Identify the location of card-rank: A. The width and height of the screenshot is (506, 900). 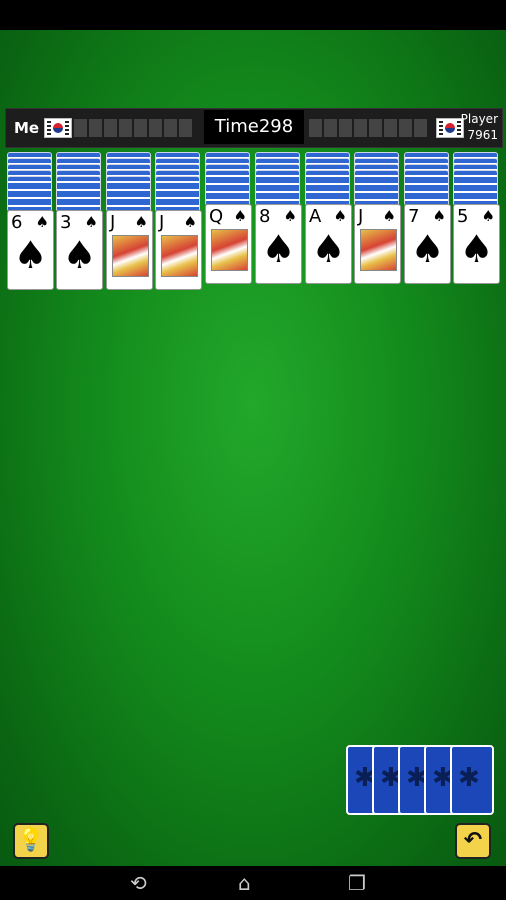
(315, 216).